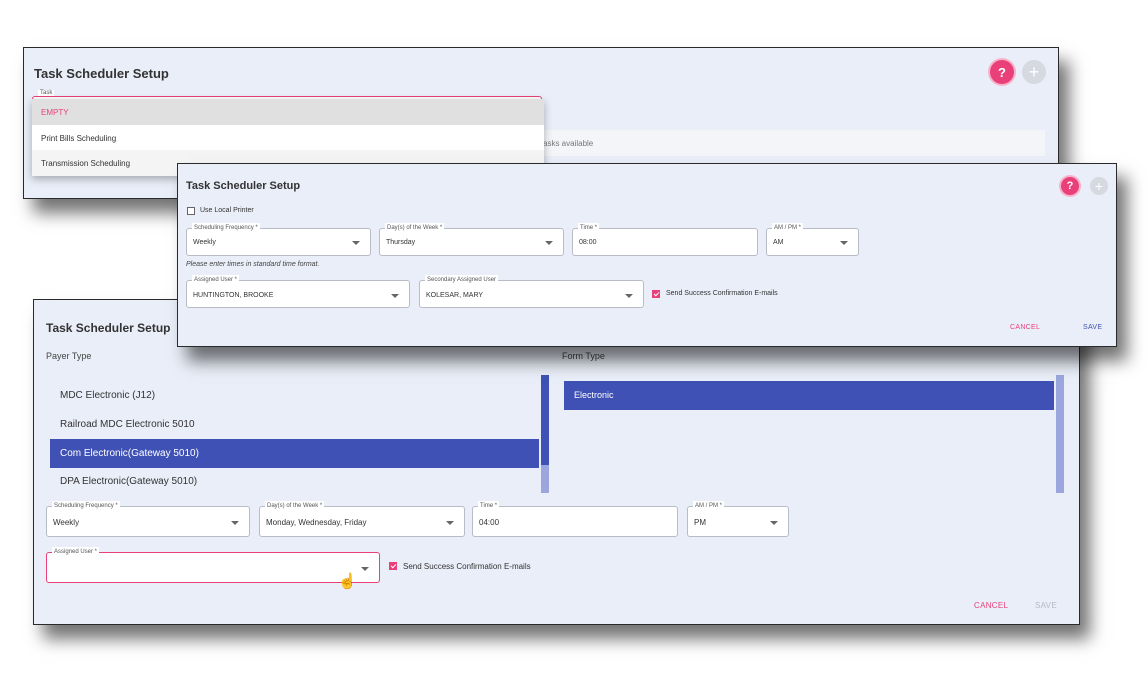  Describe the element at coordinates (294, 482) in the screenshot. I see `list-item: DPA Electronic(Gateway 5010)` at that location.